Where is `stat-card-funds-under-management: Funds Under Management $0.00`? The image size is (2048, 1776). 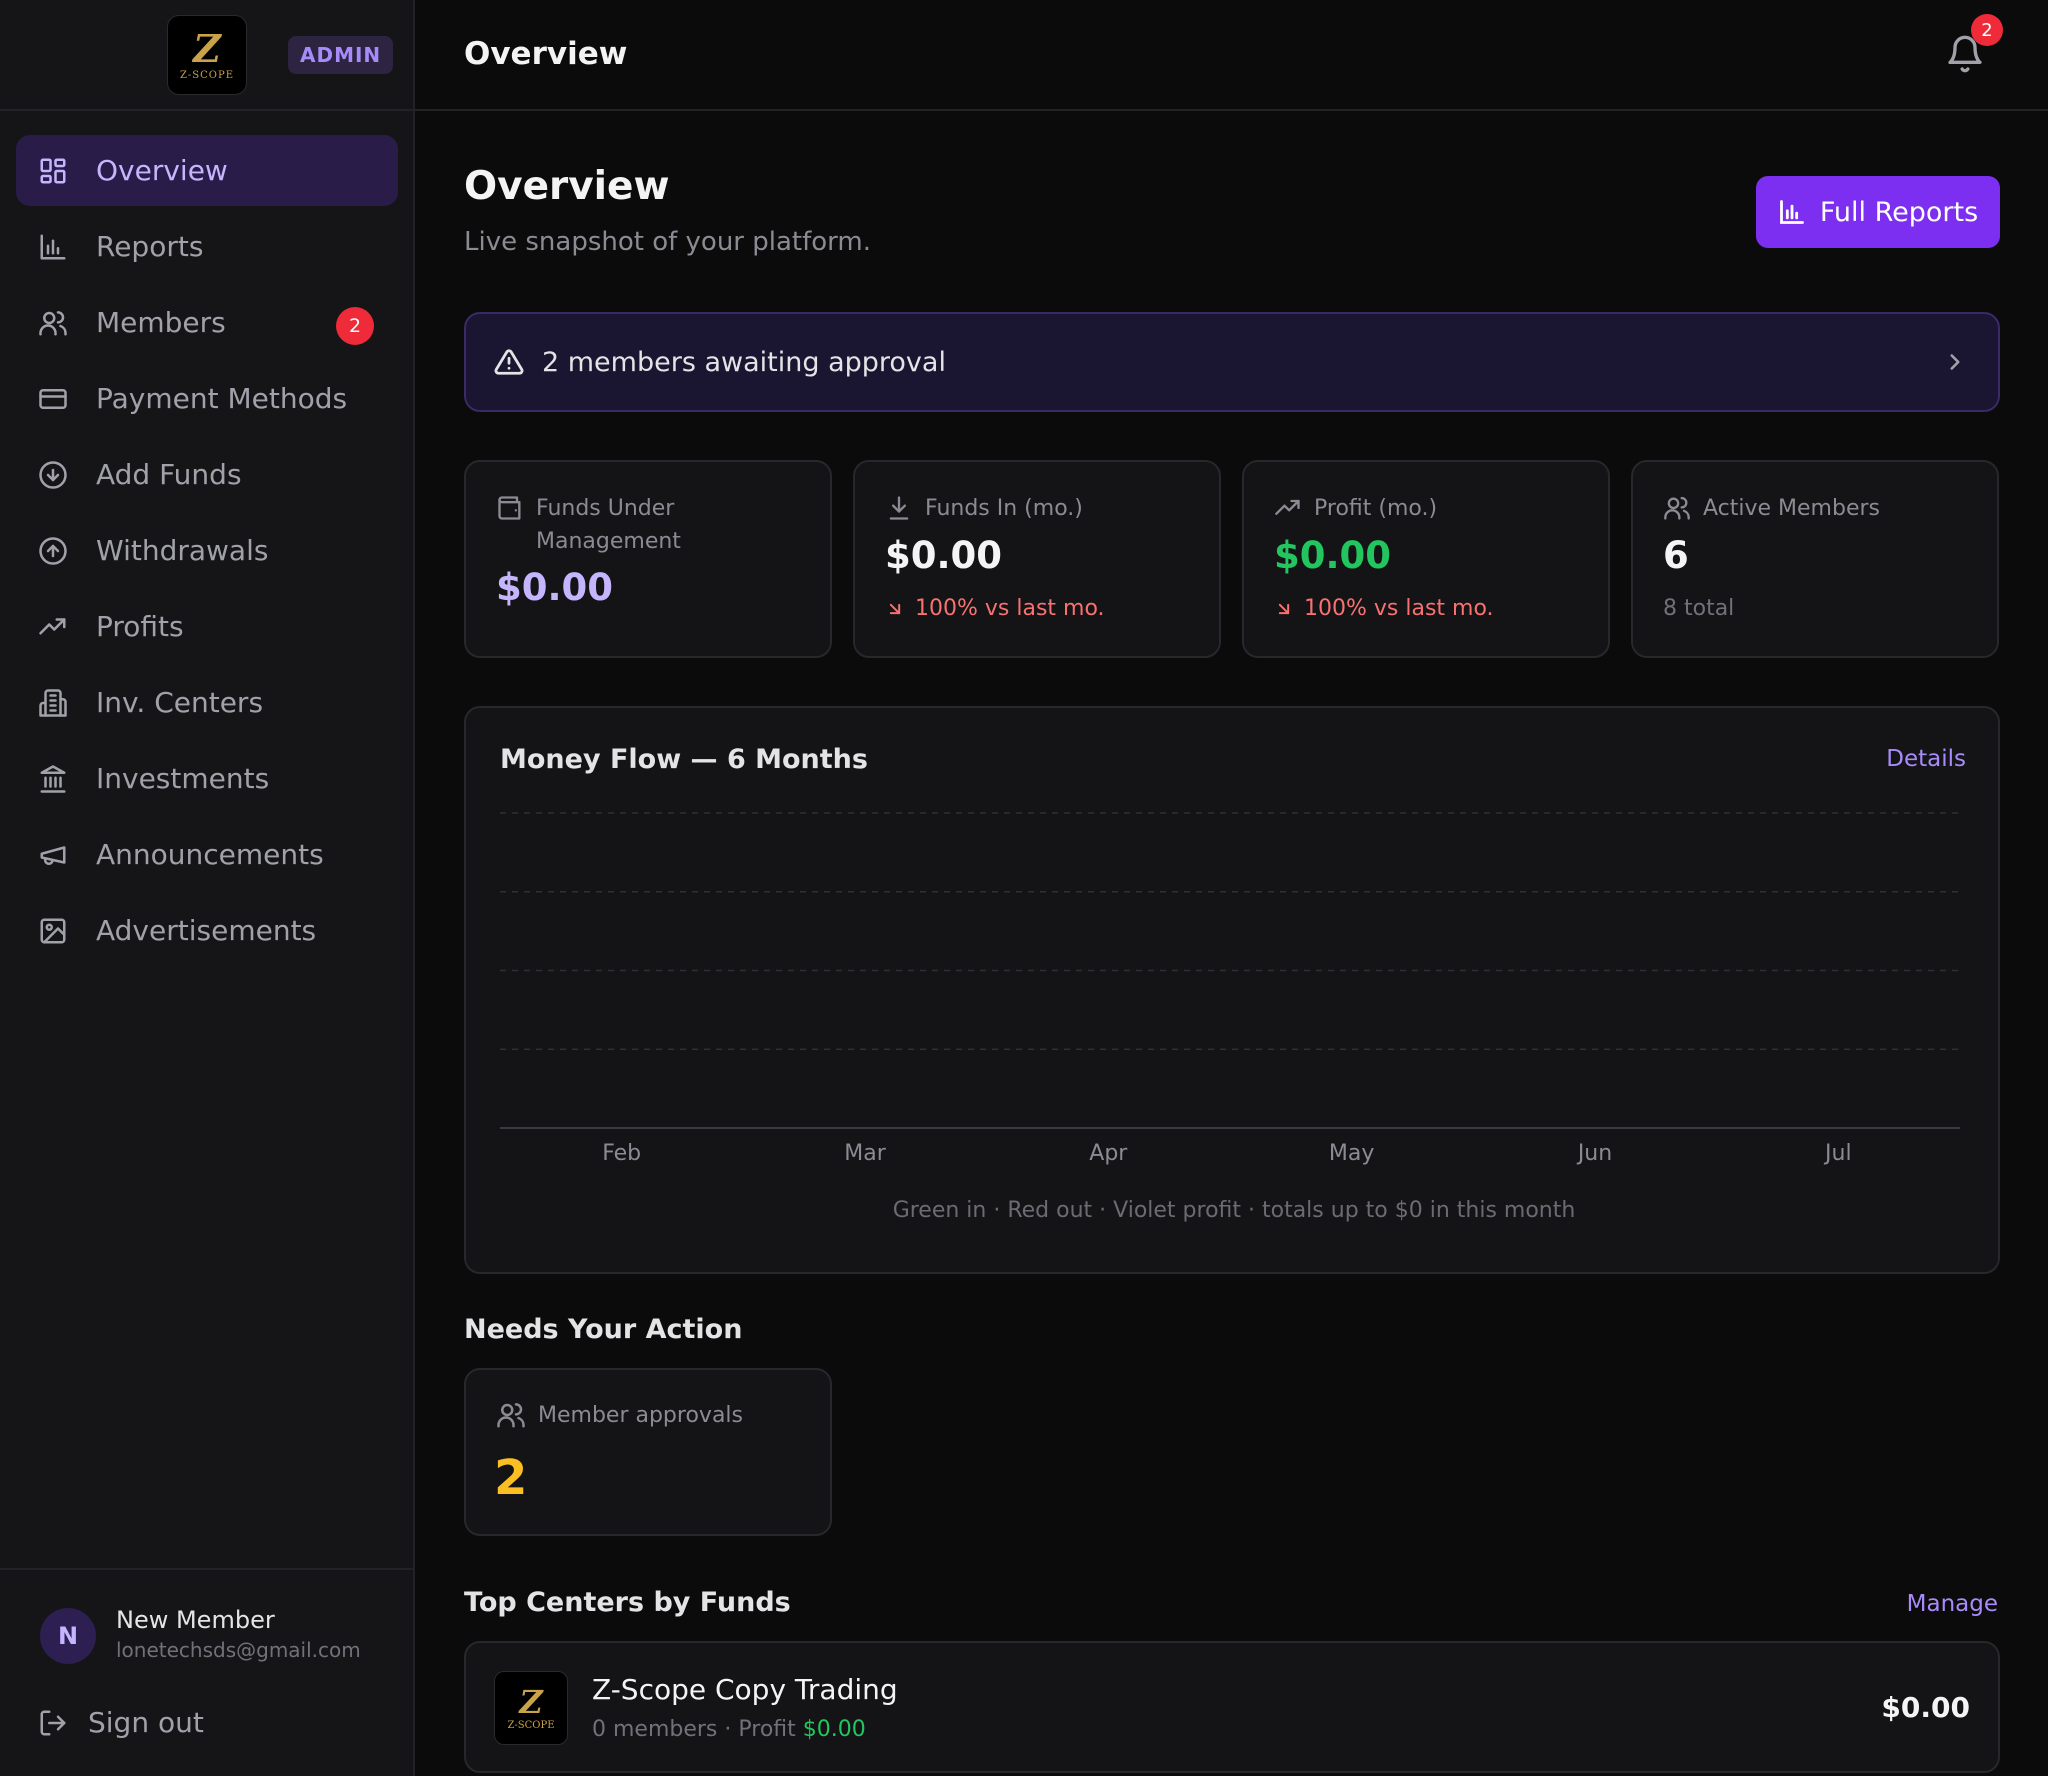 stat-card-funds-under-management: Funds Under Management $0.00 is located at coordinates (648, 559).